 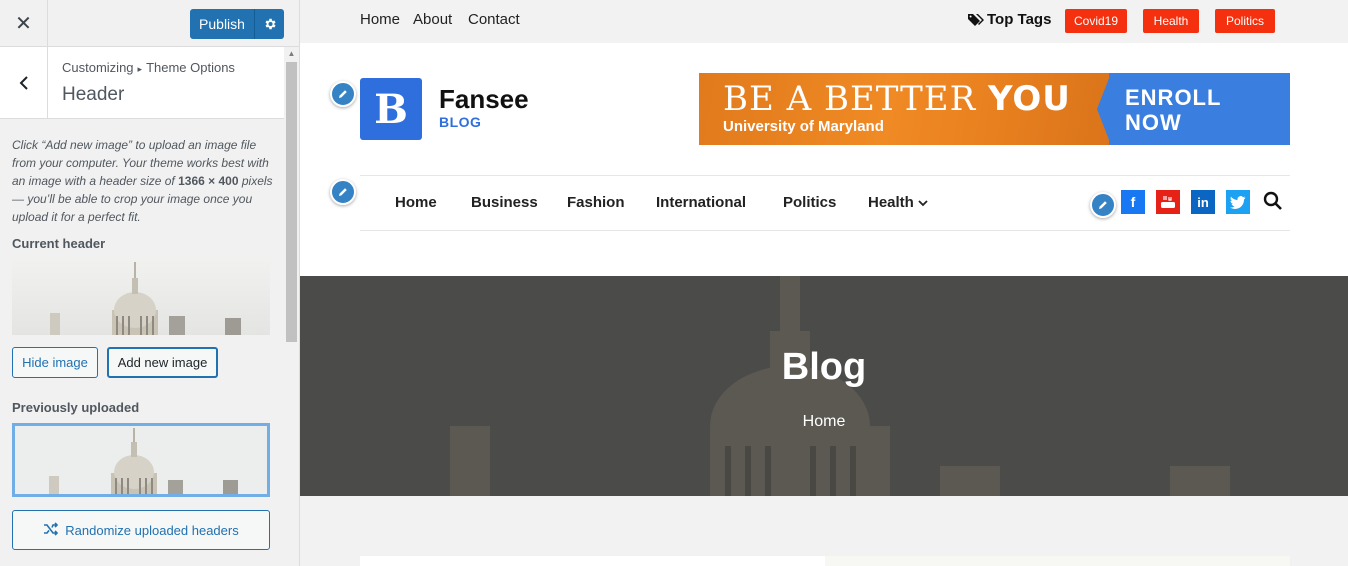 What do you see at coordinates (432, 19) in the screenshot?
I see `top-link-about: About` at bounding box center [432, 19].